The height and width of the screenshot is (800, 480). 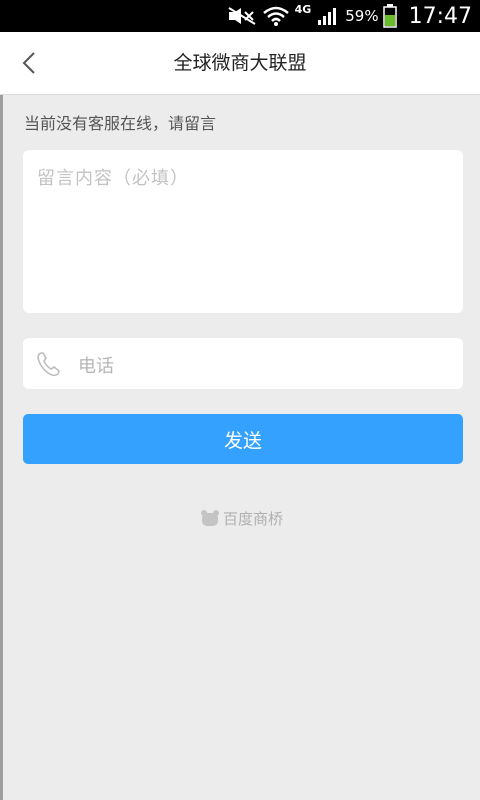 I want to click on app-header: 全球微商大联盟, so click(x=240, y=63).